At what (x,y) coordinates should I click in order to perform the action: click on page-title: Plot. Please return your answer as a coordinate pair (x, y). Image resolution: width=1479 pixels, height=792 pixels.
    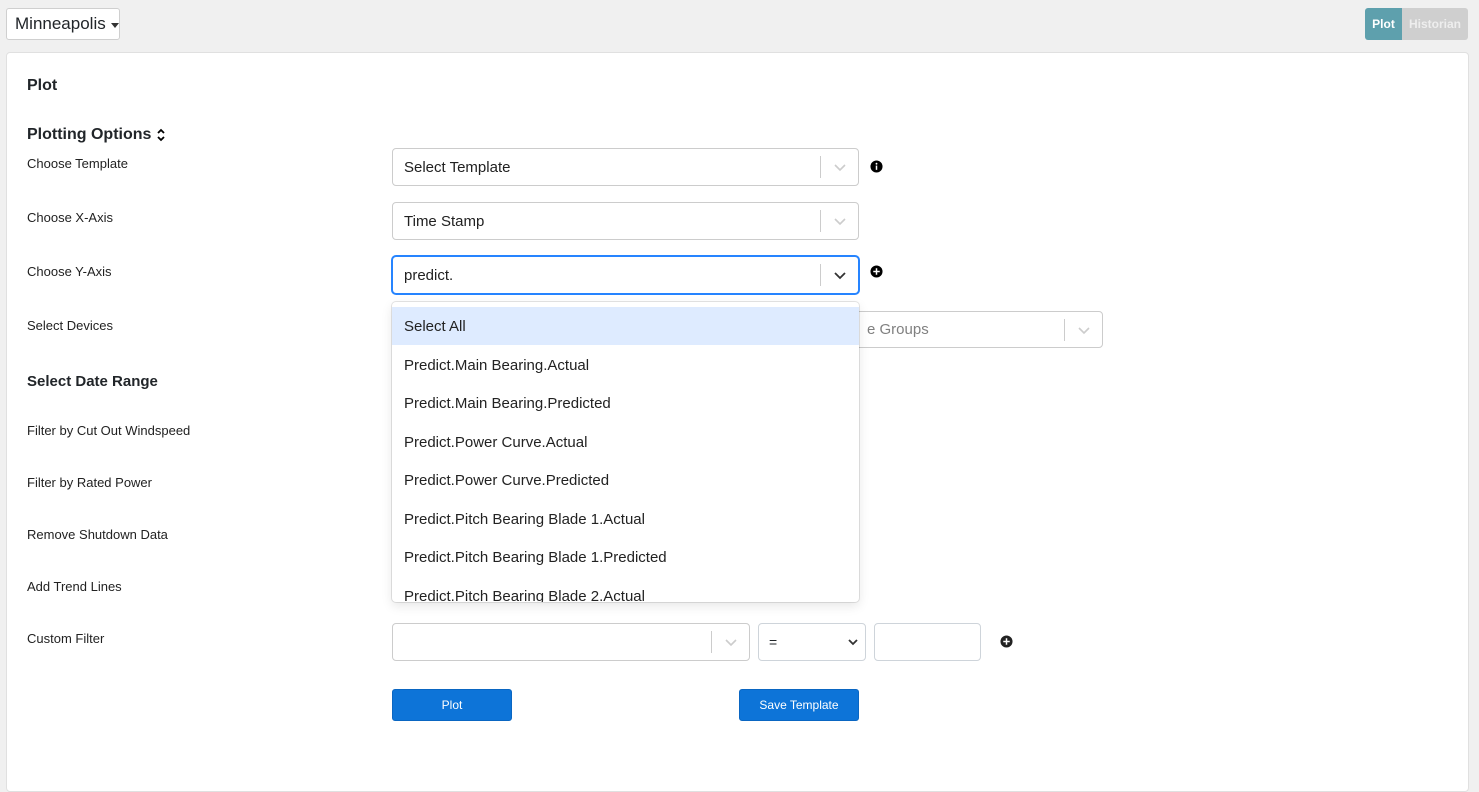
    Looking at the image, I should click on (42, 85).